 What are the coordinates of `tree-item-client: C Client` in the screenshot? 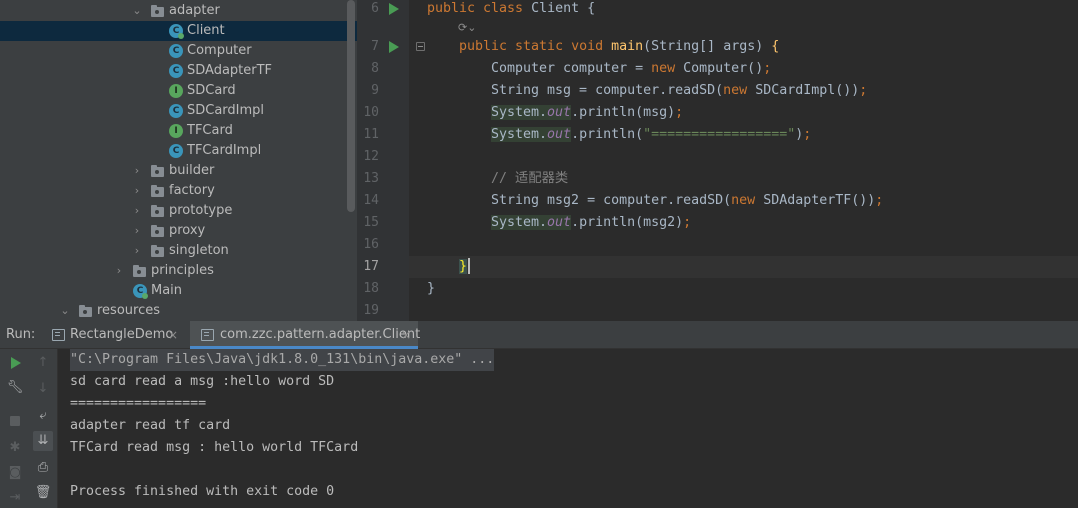 It's located at (178, 31).